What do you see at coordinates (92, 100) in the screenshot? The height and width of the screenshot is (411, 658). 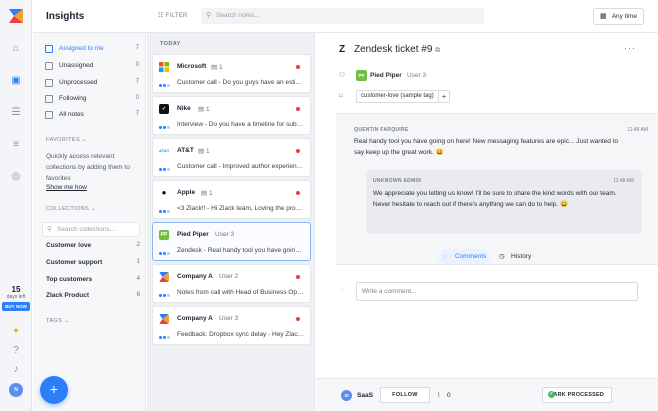 I see `sidebar-item-following: Following 0` at bounding box center [92, 100].